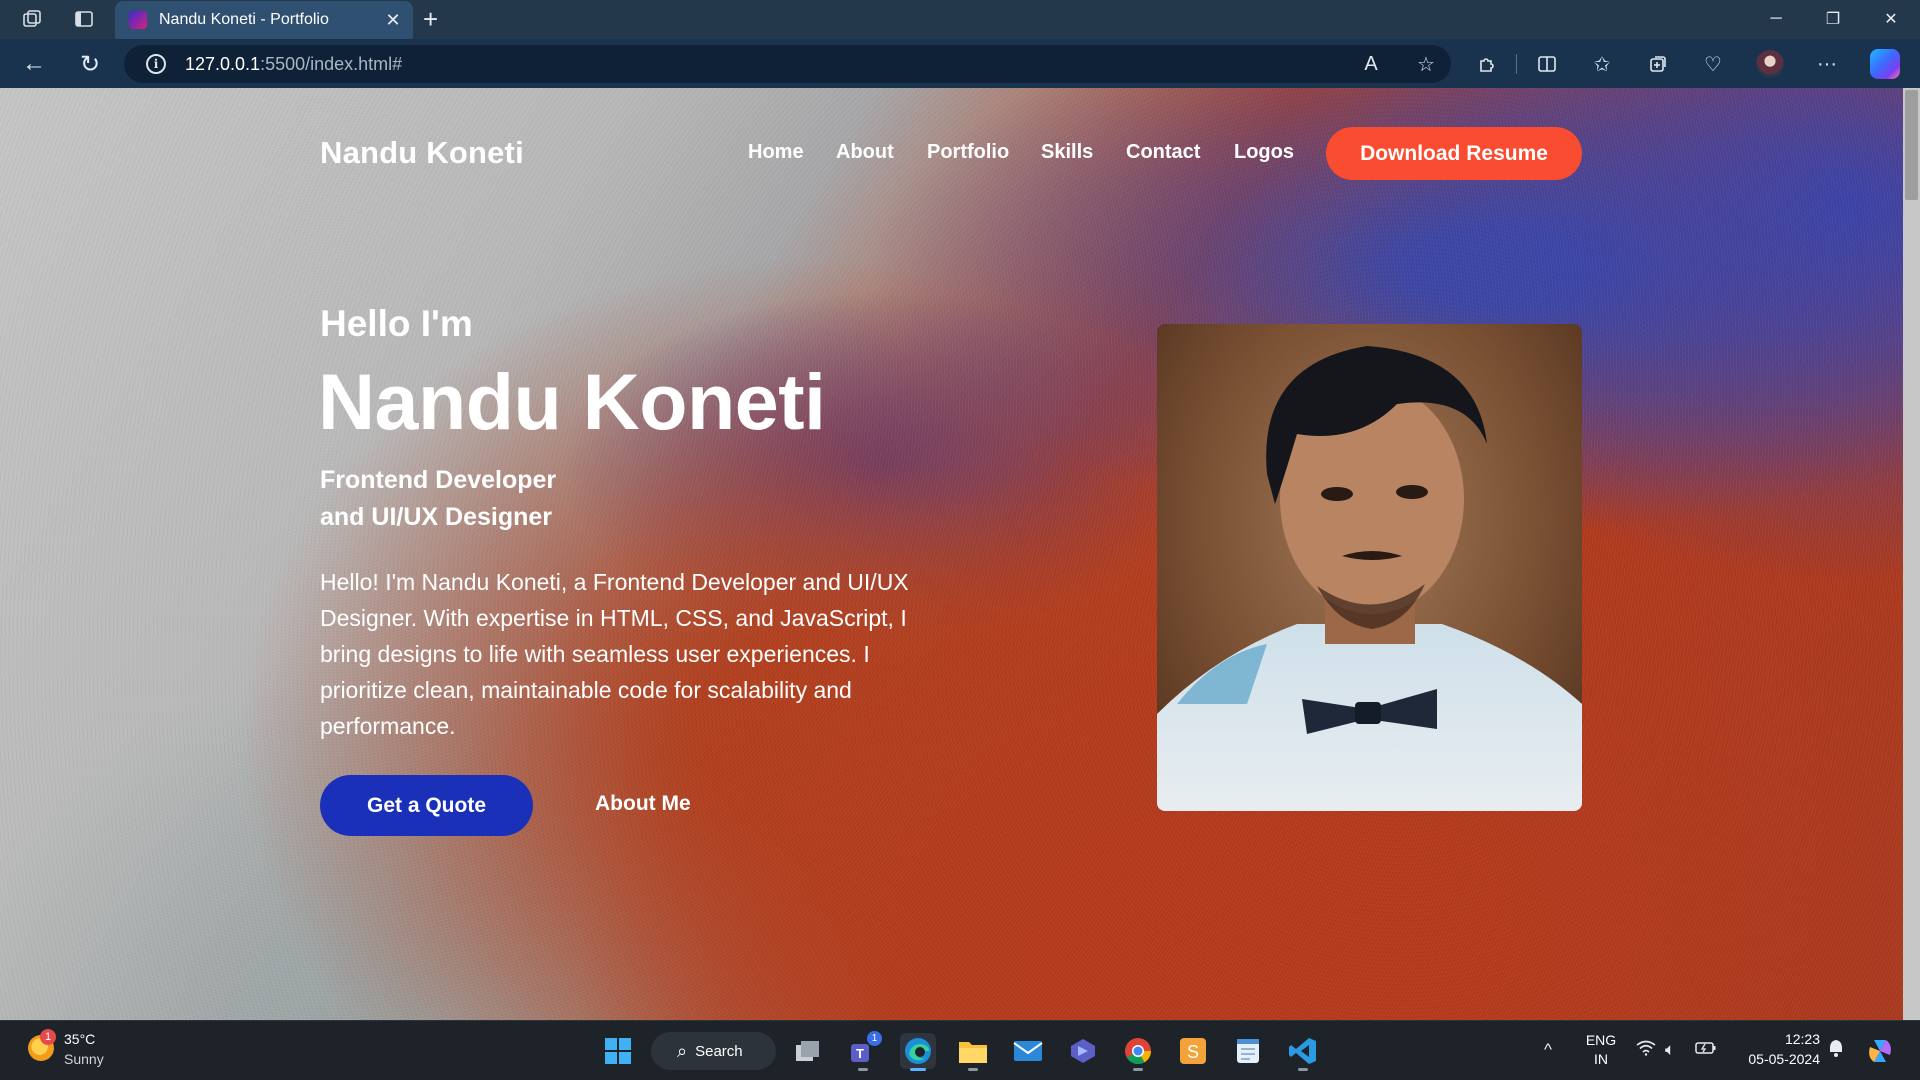  What do you see at coordinates (918, 1052) in the screenshot?
I see `edge-icon` at bounding box center [918, 1052].